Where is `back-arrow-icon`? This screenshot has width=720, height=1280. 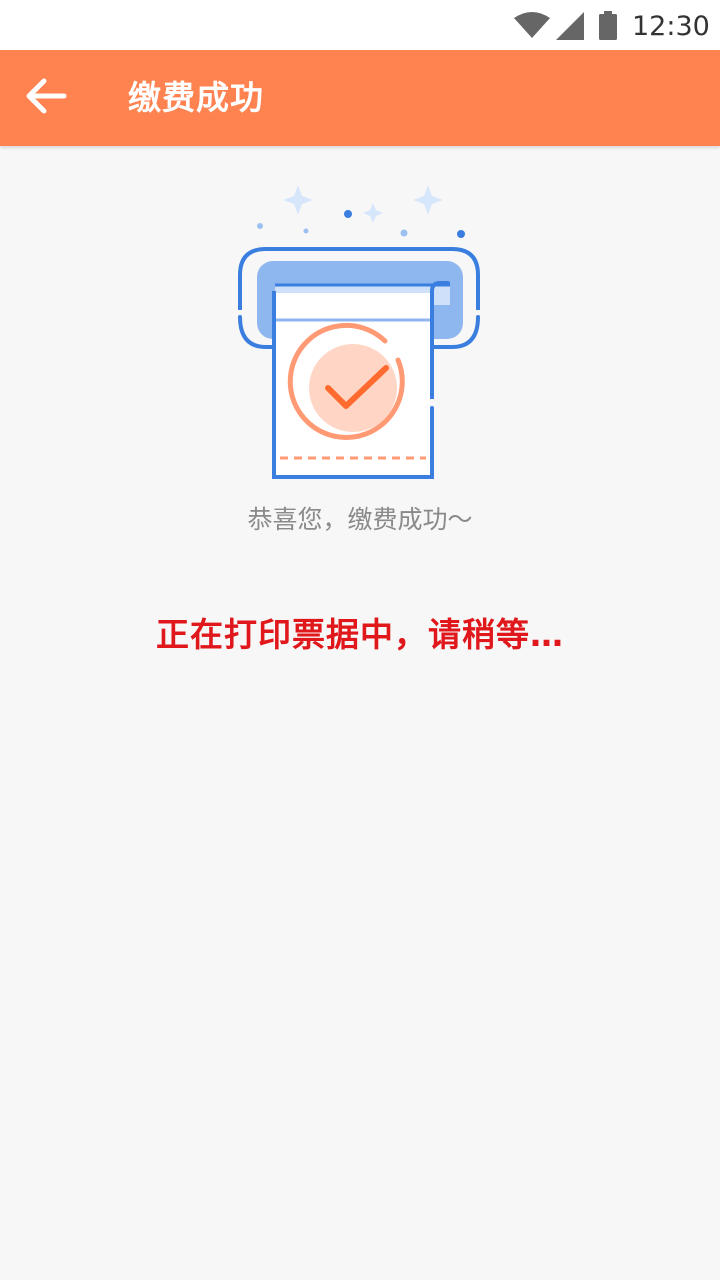
back-arrow-icon is located at coordinates (46, 98).